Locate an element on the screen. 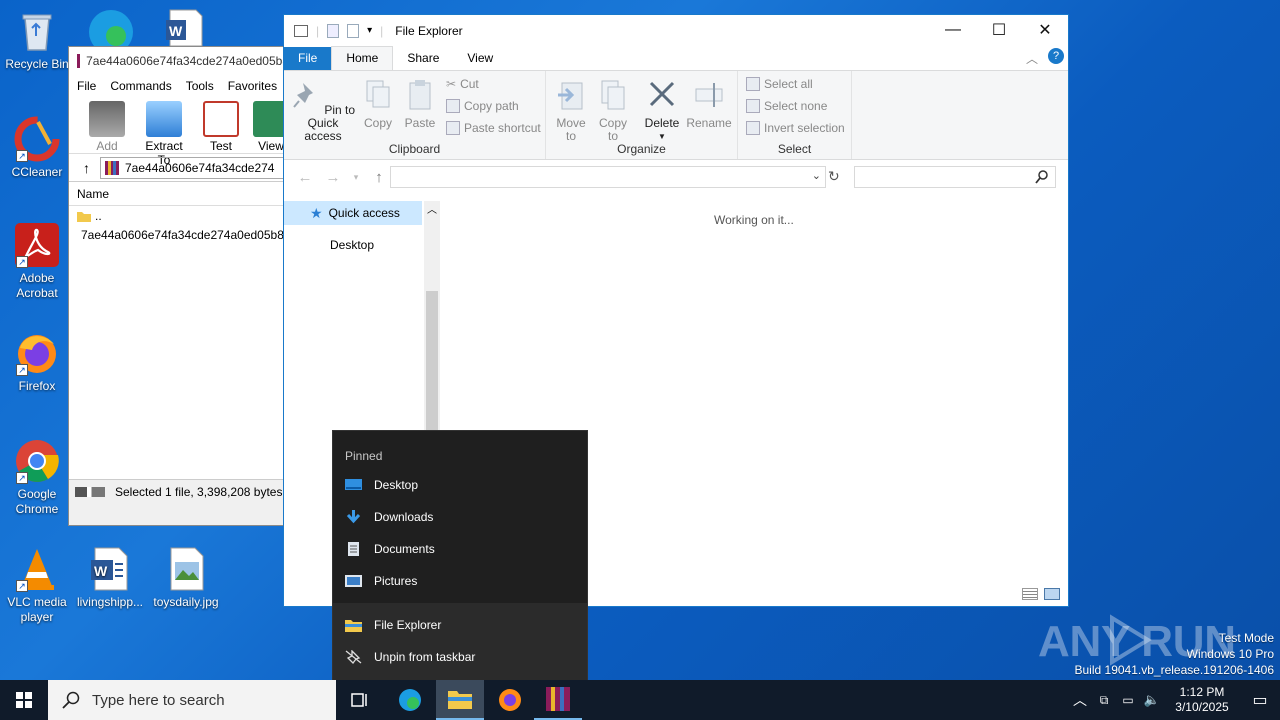 The image size is (1280, 720). scrollbar-thumb is located at coordinates (432, 361).